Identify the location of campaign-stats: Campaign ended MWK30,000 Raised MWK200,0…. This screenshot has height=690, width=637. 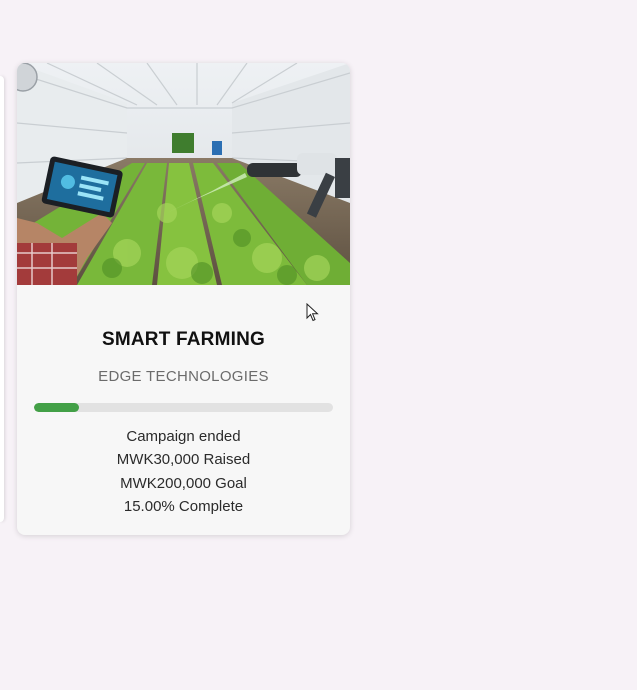
(183, 471).